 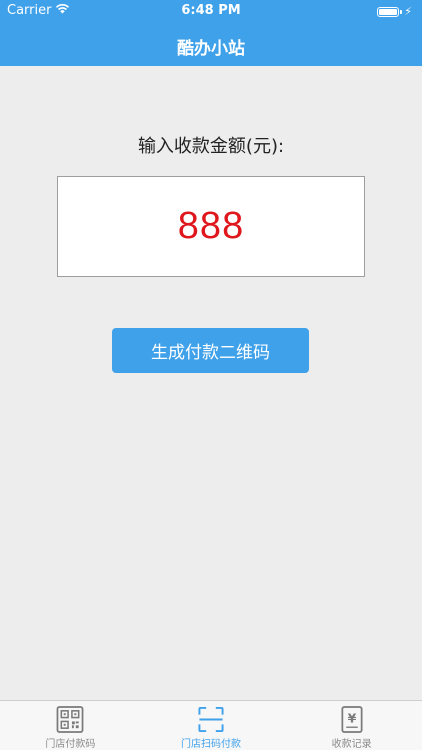 I want to click on amount-value: 888, so click(x=211, y=226).